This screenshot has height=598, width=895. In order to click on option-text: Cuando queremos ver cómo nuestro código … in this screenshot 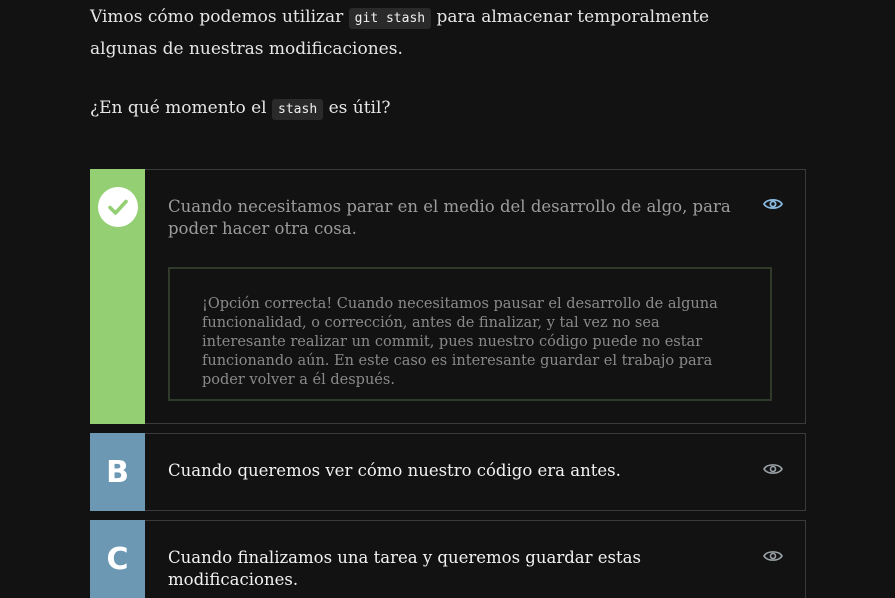, I will do `click(394, 470)`.